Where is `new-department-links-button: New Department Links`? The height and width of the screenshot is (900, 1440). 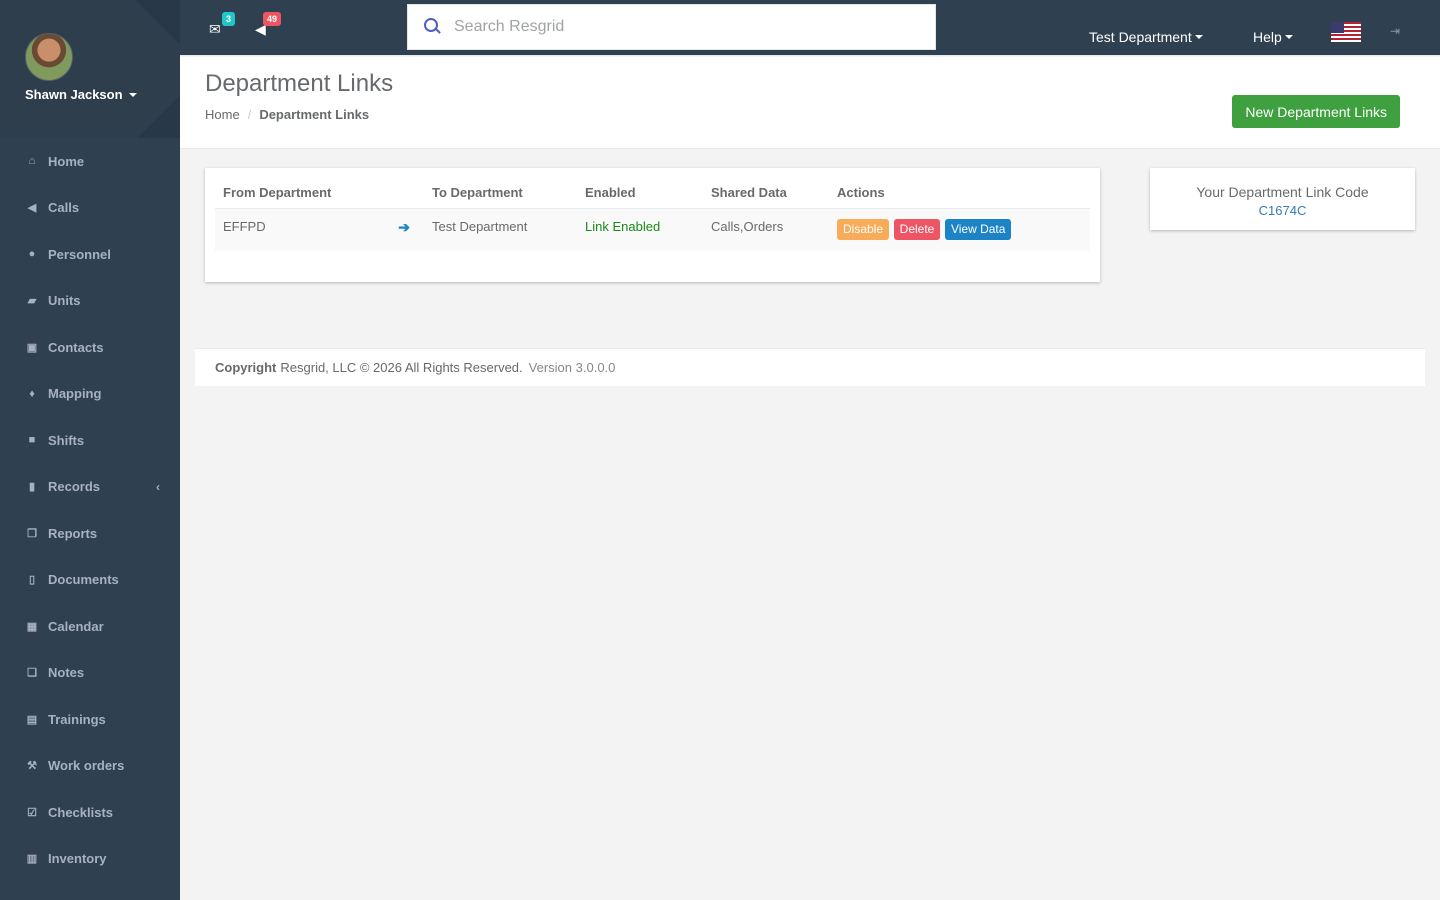
new-department-links-button: New Department Links is located at coordinates (1316, 111).